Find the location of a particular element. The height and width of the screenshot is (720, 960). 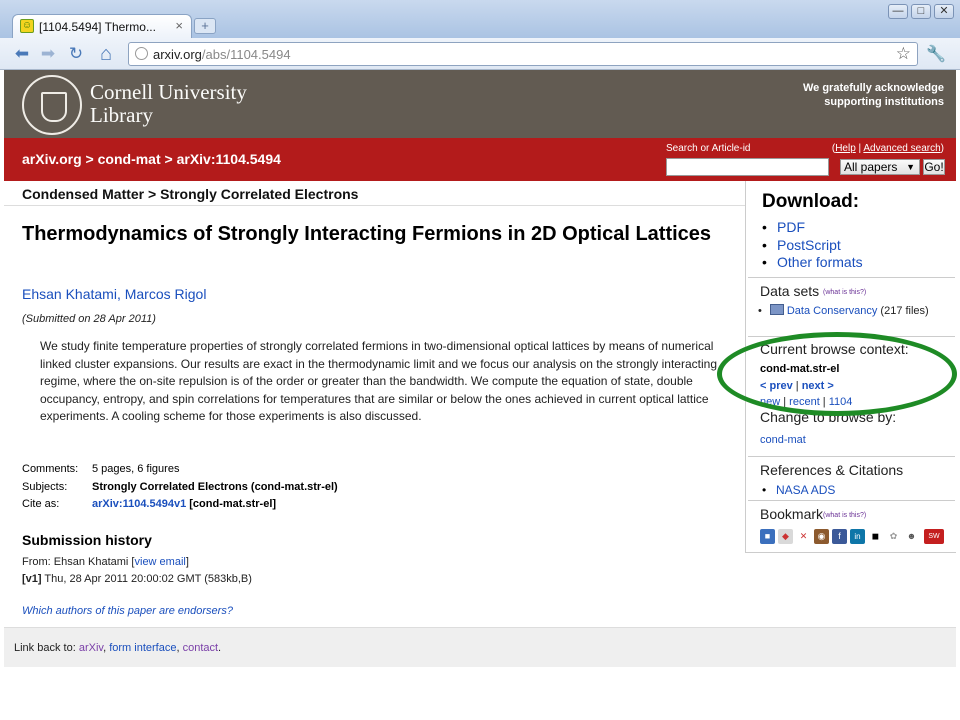

authors: Ehsan Khatami, Marcos Rigol is located at coordinates (114, 294).